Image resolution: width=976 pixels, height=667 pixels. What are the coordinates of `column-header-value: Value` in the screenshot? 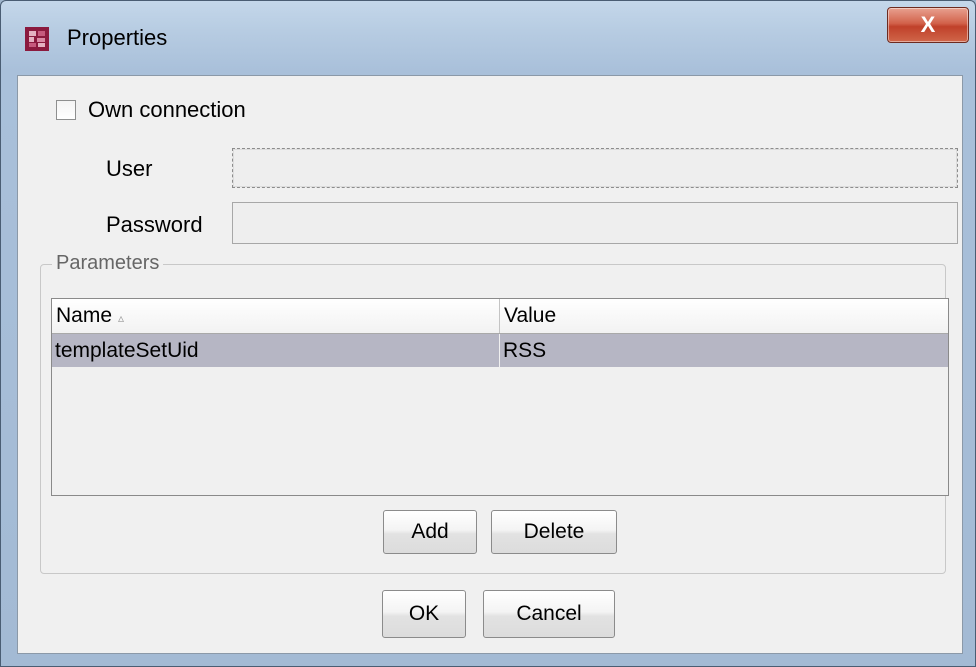 It's located at (724, 316).